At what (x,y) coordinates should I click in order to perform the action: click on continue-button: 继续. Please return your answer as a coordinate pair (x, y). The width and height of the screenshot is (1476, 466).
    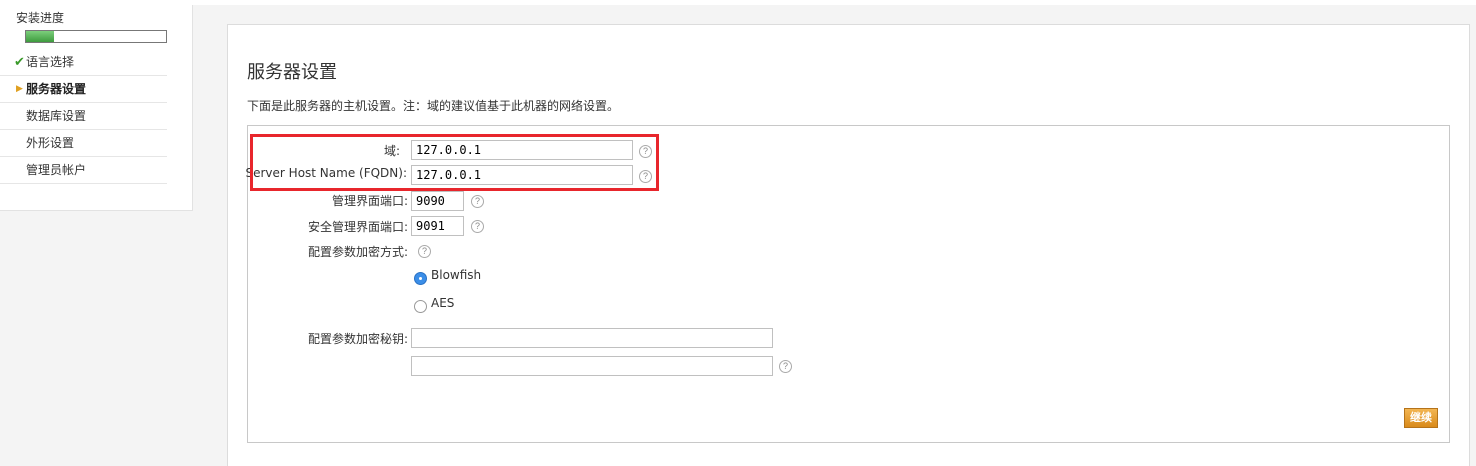
    Looking at the image, I should click on (1421, 418).